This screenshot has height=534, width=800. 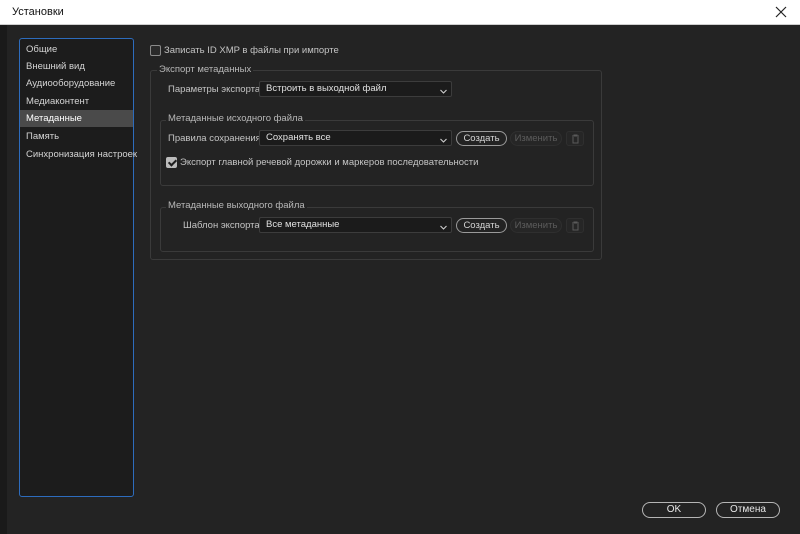 I want to click on export-template-dropdown: Все метаданные, so click(x=355, y=225).